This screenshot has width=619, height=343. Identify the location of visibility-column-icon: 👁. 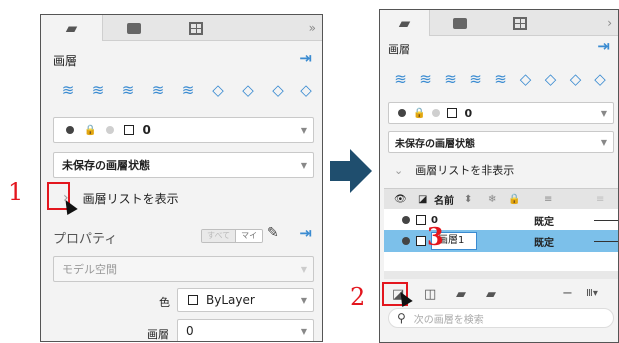
(400, 199).